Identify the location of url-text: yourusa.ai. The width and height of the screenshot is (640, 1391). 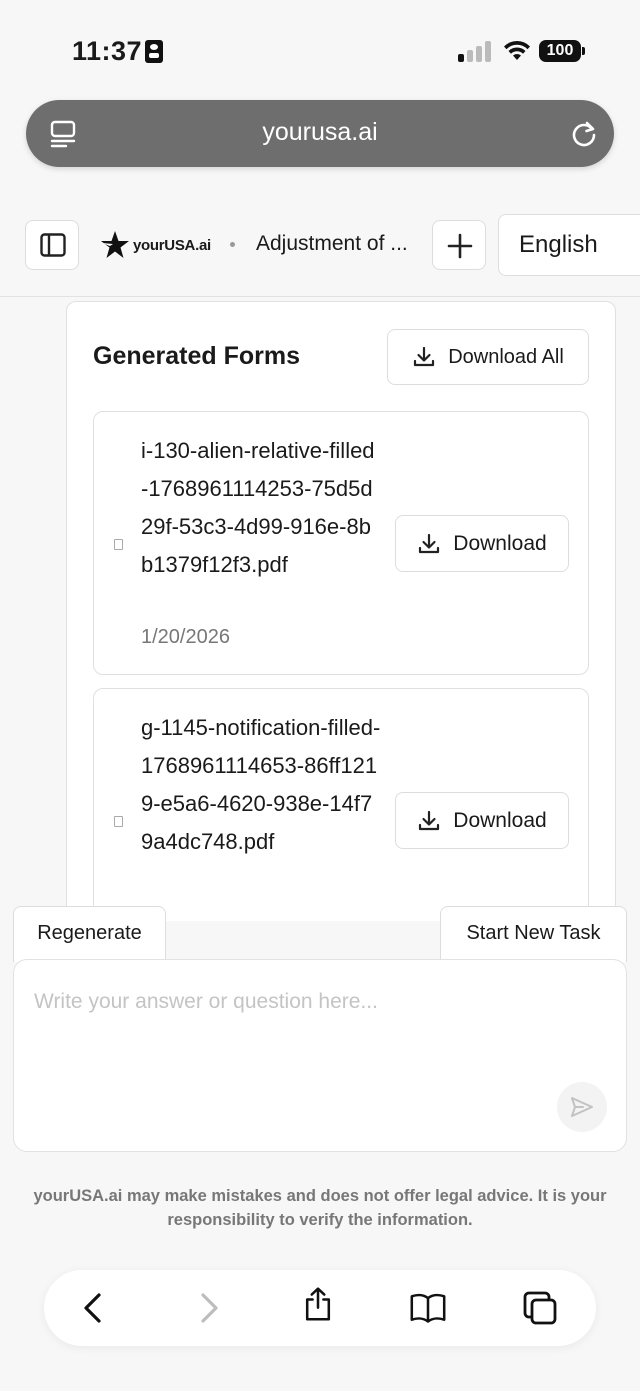
(320, 132).